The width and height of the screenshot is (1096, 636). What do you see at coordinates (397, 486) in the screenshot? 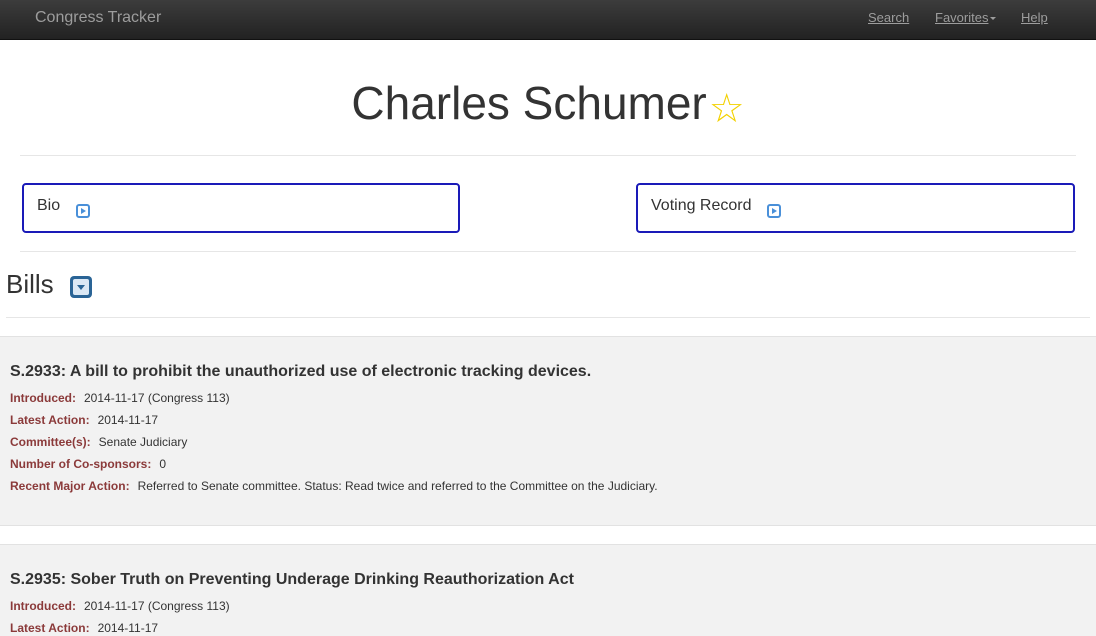
I see `recent-major-action-value: Referred to Senate committee. Status` at bounding box center [397, 486].